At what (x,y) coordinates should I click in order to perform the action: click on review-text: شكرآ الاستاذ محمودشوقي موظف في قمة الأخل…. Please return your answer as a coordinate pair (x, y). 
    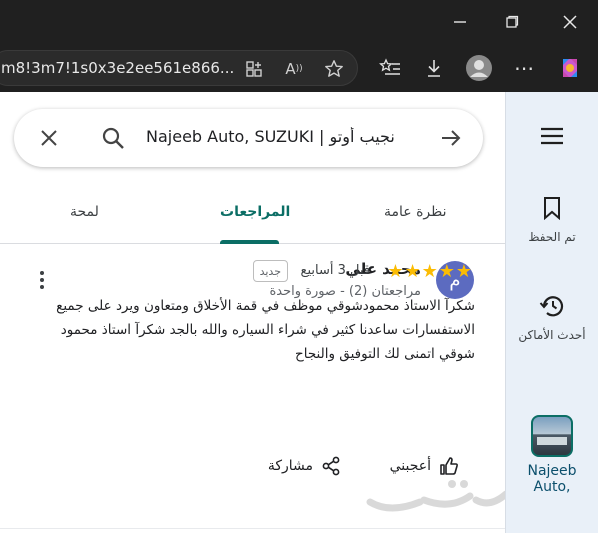
    Looking at the image, I should click on (265, 330).